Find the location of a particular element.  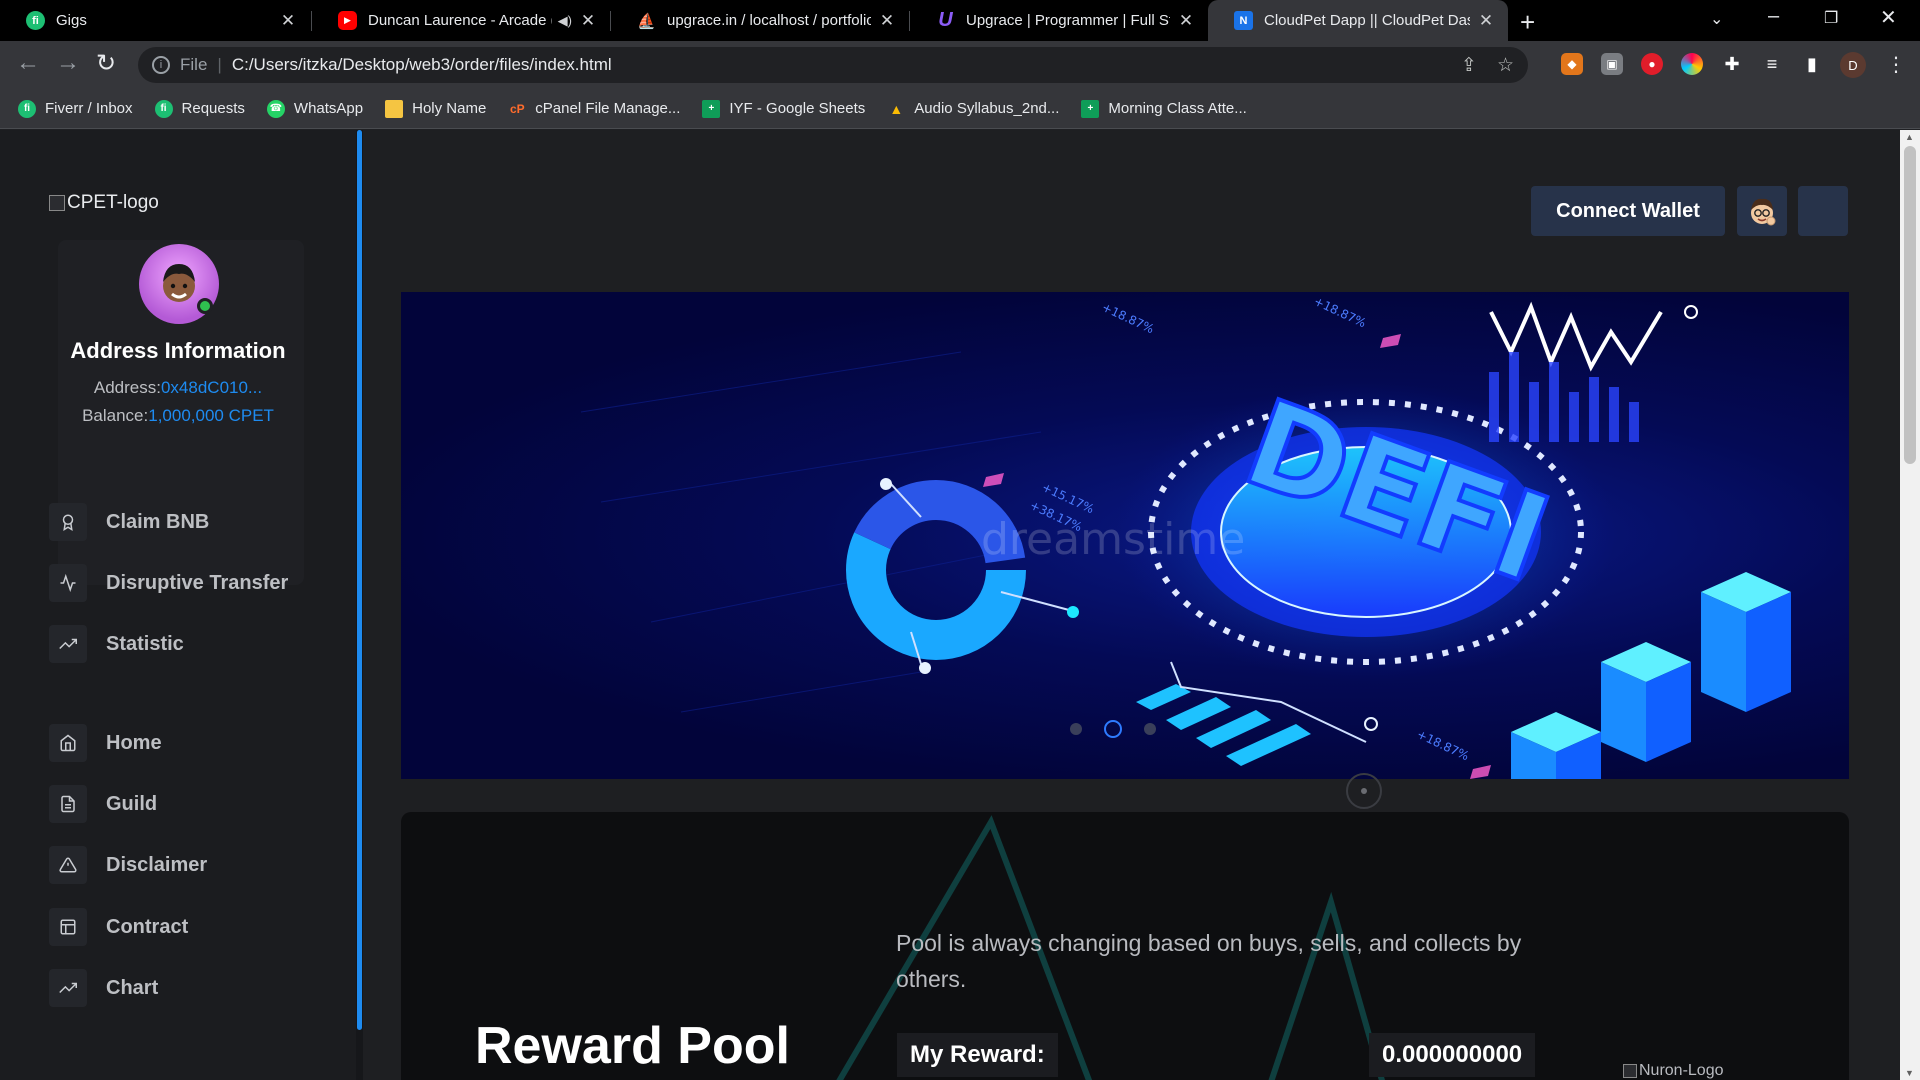

youtube-icon: ▶ is located at coordinates (347, 20).